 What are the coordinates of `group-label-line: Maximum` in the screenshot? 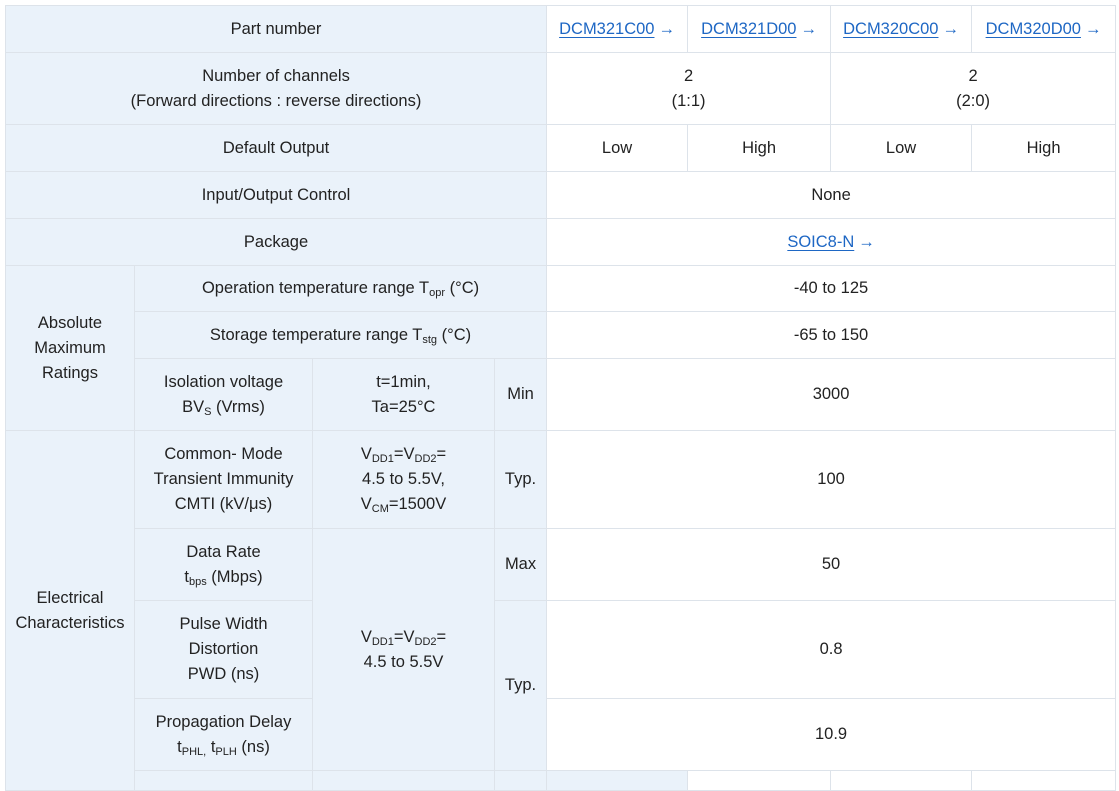 It's located at (70, 347).